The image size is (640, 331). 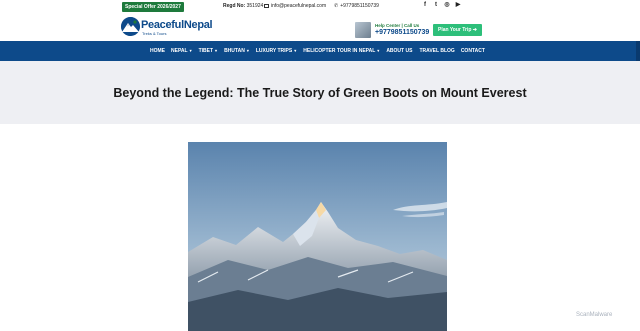 I want to click on nav-item-home: HOME, so click(x=157, y=51).